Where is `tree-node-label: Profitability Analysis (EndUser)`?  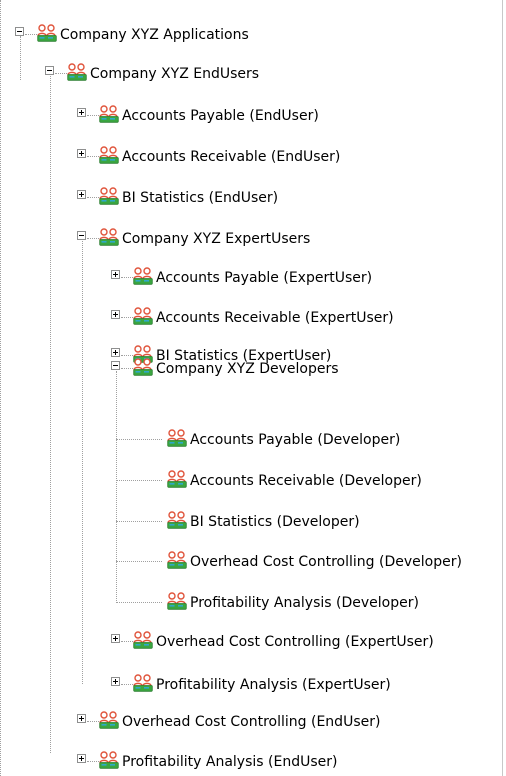 tree-node-label: Profitability Analysis (EndUser) is located at coordinates (230, 762).